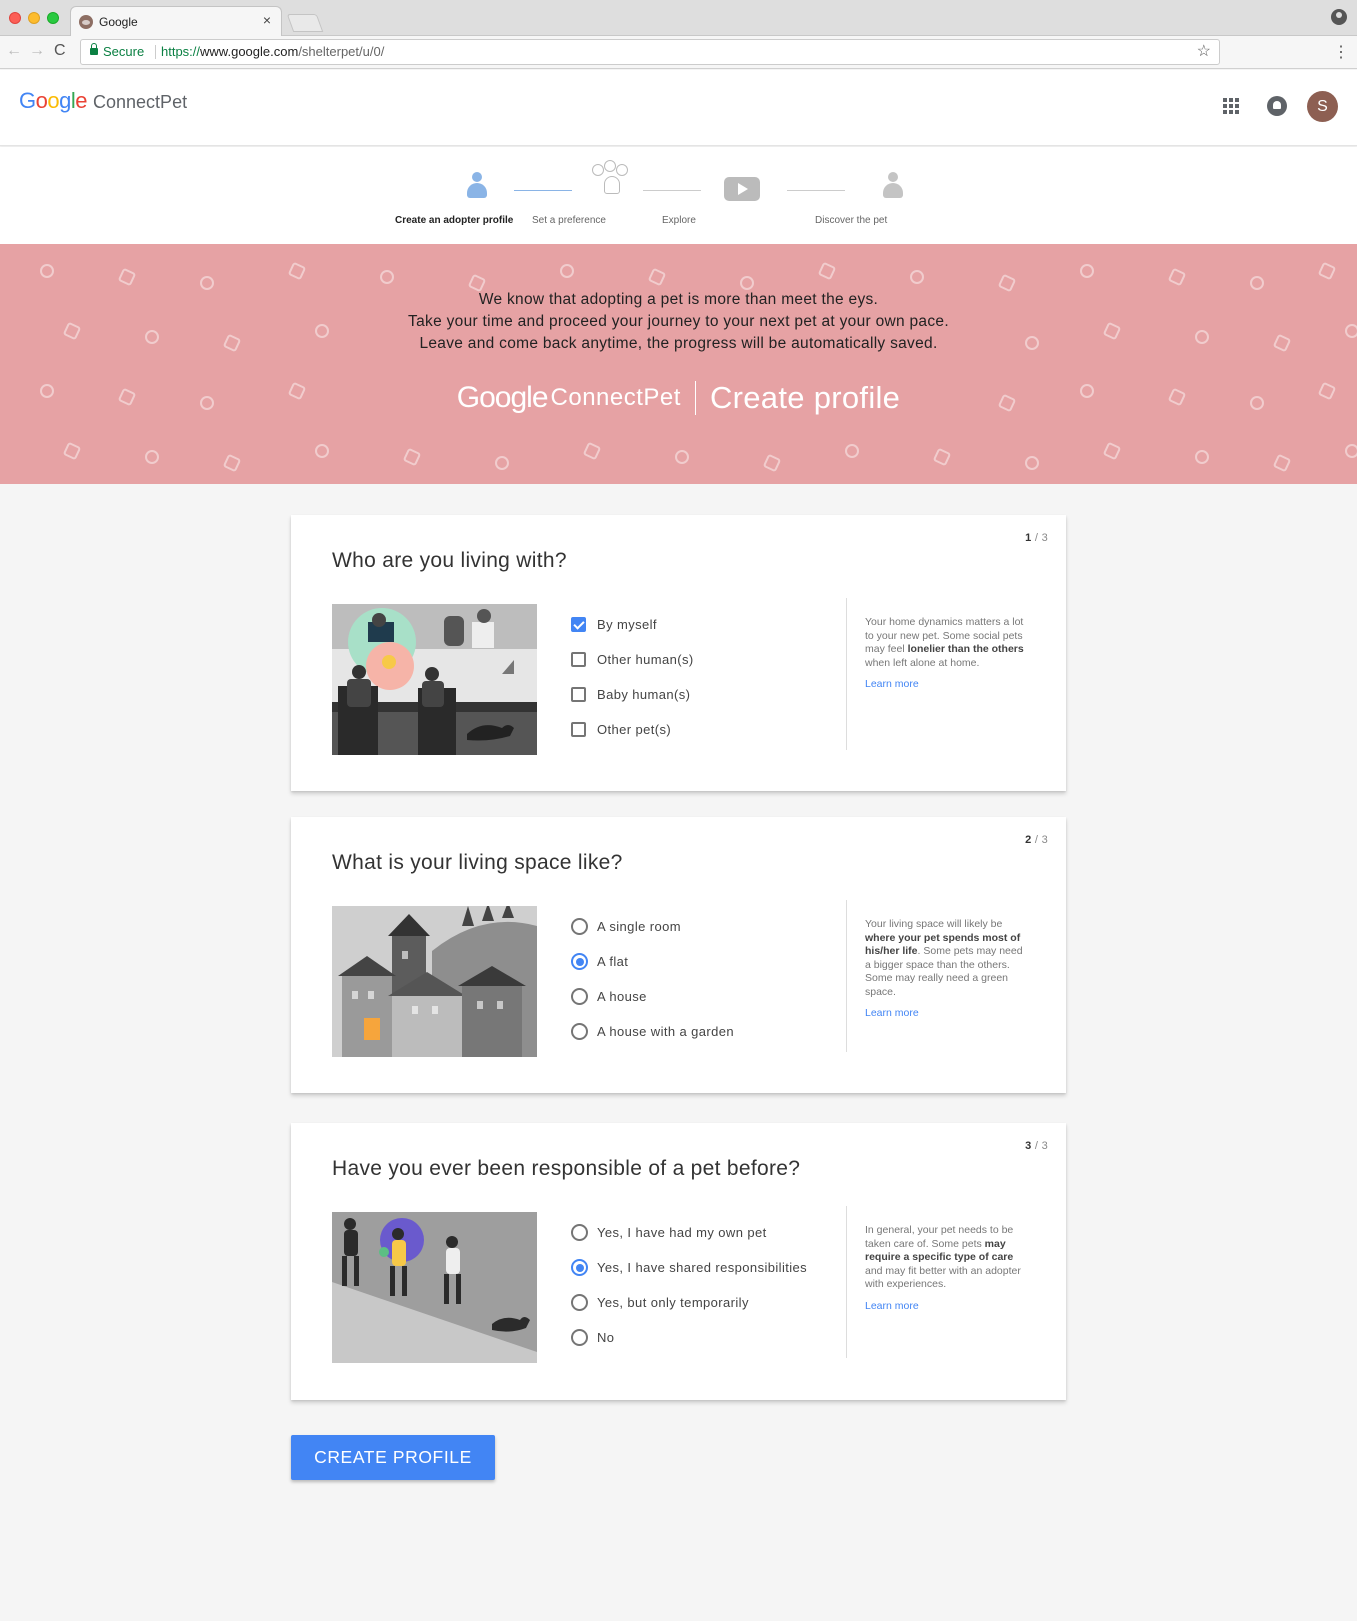 This screenshot has width=1357, height=1621. I want to click on counter-current: 2, so click(1028, 840).